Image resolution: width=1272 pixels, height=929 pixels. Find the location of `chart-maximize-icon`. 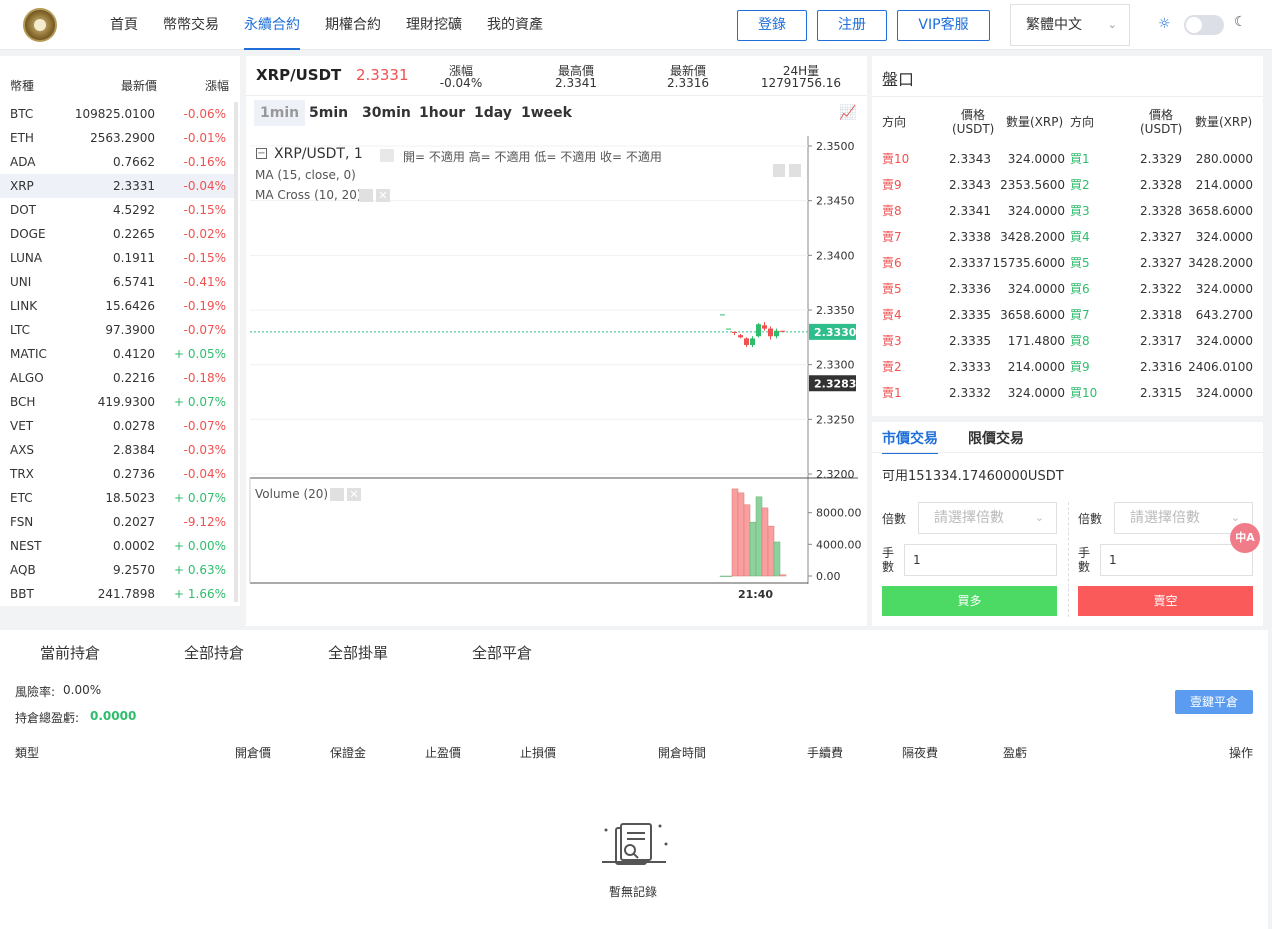

chart-maximize-icon is located at coordinates (795, 170).